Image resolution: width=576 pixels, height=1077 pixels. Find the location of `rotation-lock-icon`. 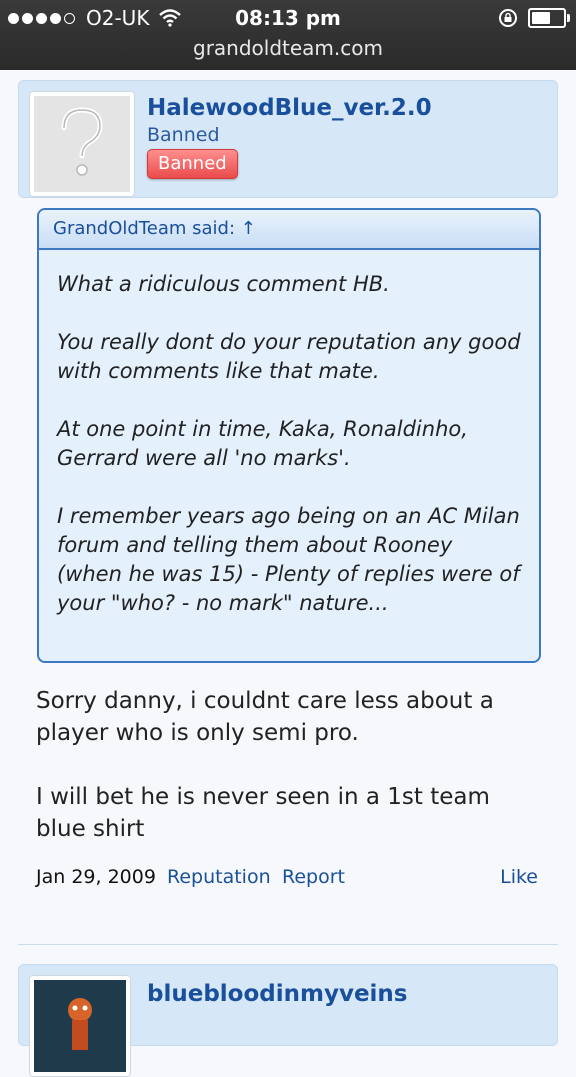

rotation-lock-icon is located at coordinates (508, 18).